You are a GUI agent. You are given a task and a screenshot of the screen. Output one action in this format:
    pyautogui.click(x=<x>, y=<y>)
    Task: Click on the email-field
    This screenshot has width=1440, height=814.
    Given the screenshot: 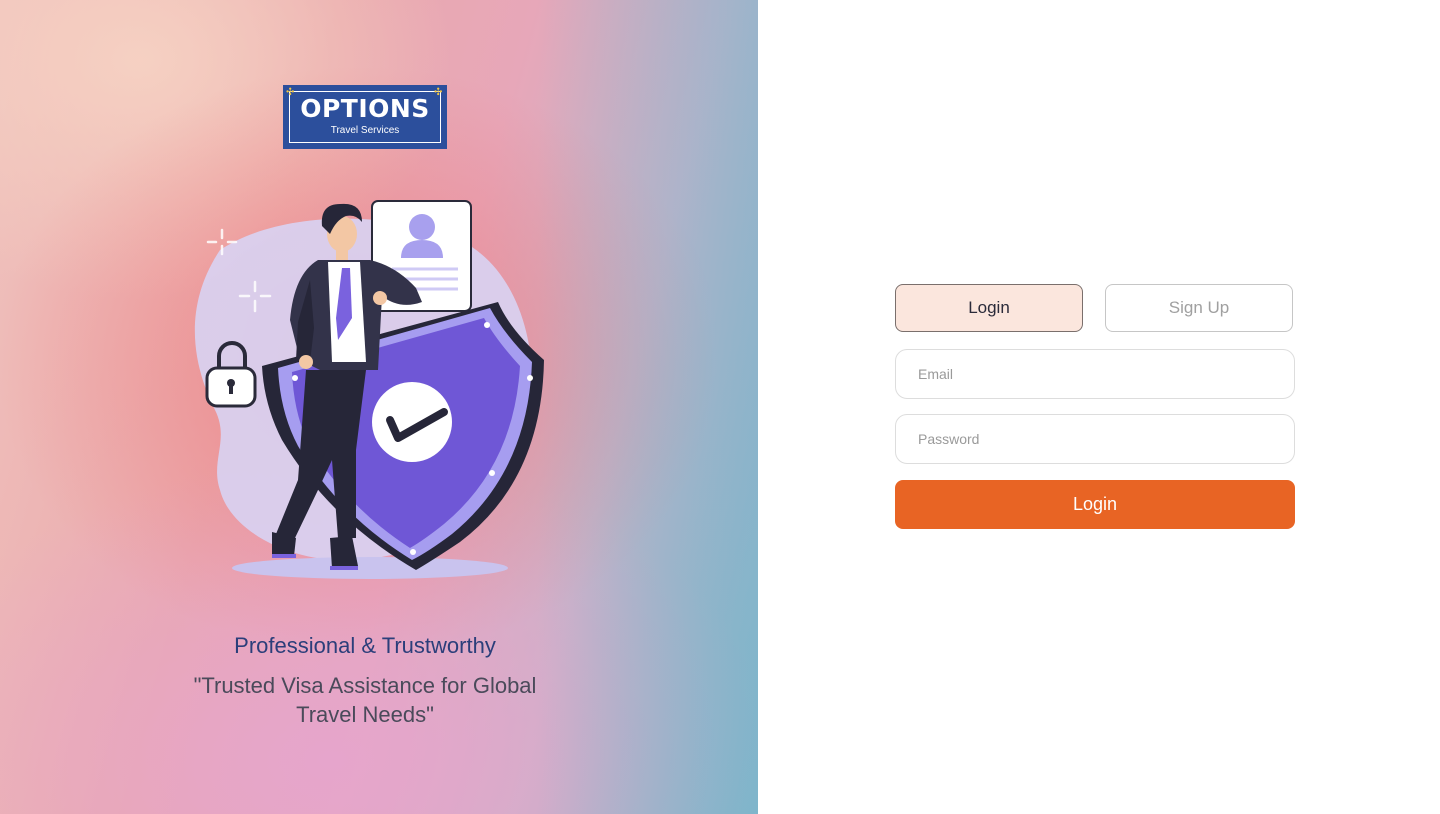 What is the action you would take?
    pyautogui.click(x=1095, y=374)
    